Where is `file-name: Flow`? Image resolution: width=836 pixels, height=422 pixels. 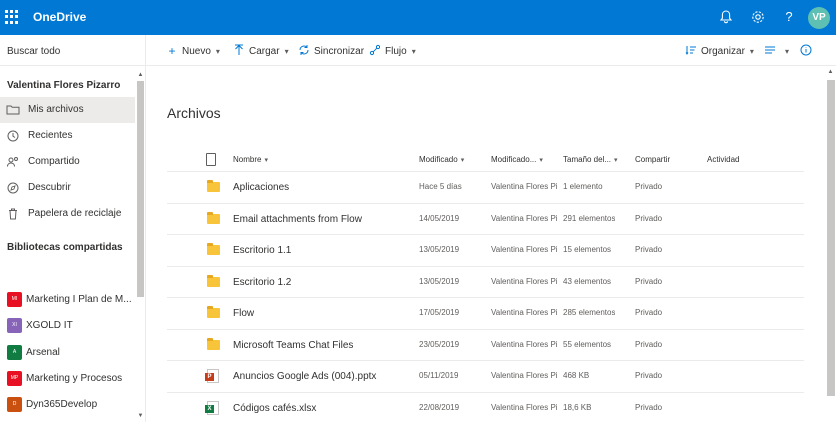 file-name: Flow is located at coordinates (243, 313).